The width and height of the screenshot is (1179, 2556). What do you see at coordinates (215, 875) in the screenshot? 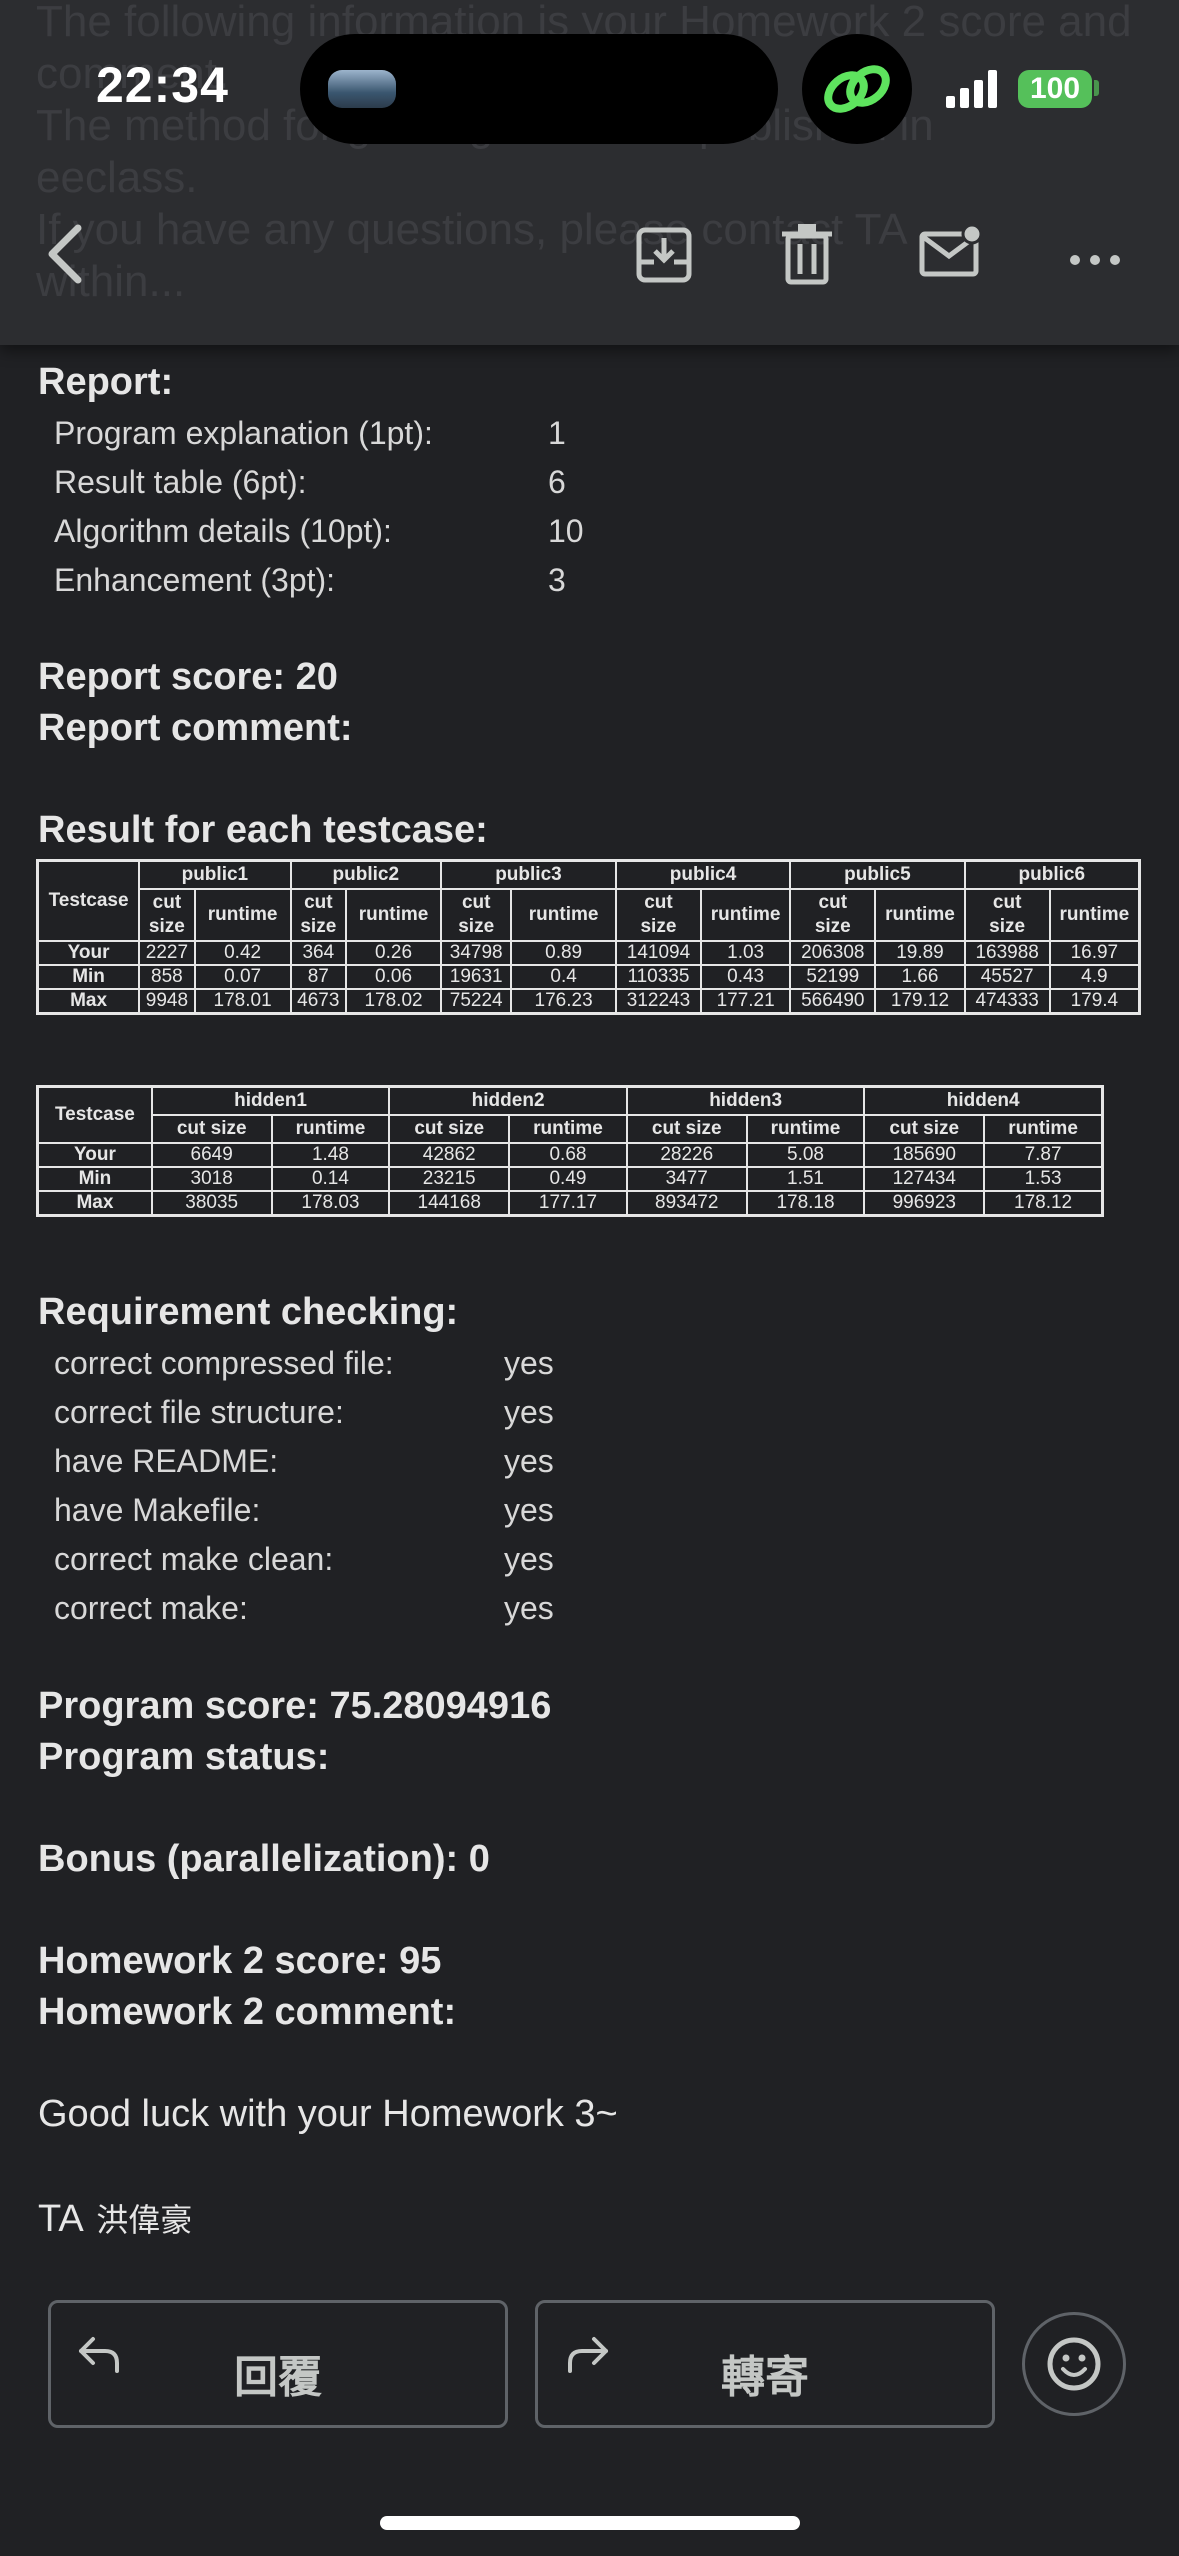
I see `testcase-header: public1` at bounding box center [215, 875].